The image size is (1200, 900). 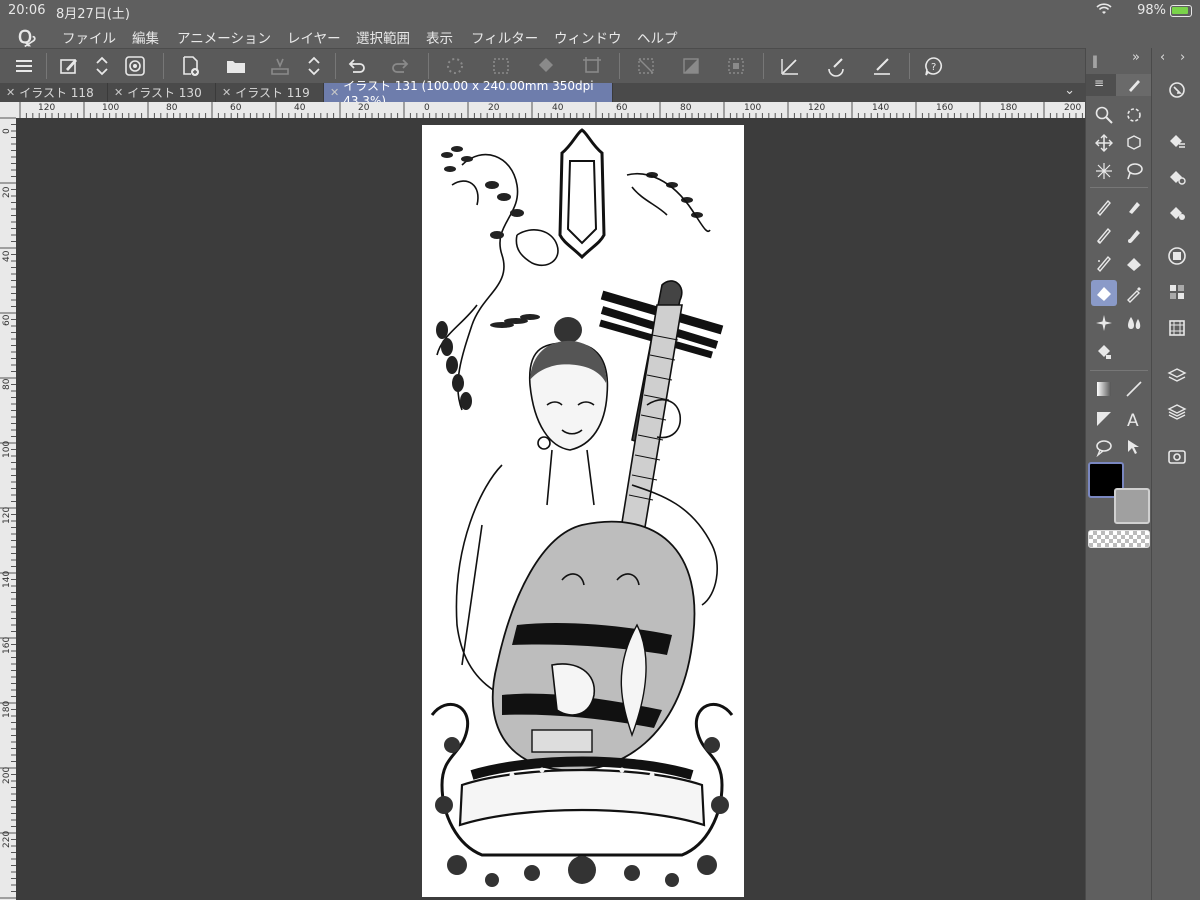 I want to click on material-camera-icon, so click(x=1177, y=456).